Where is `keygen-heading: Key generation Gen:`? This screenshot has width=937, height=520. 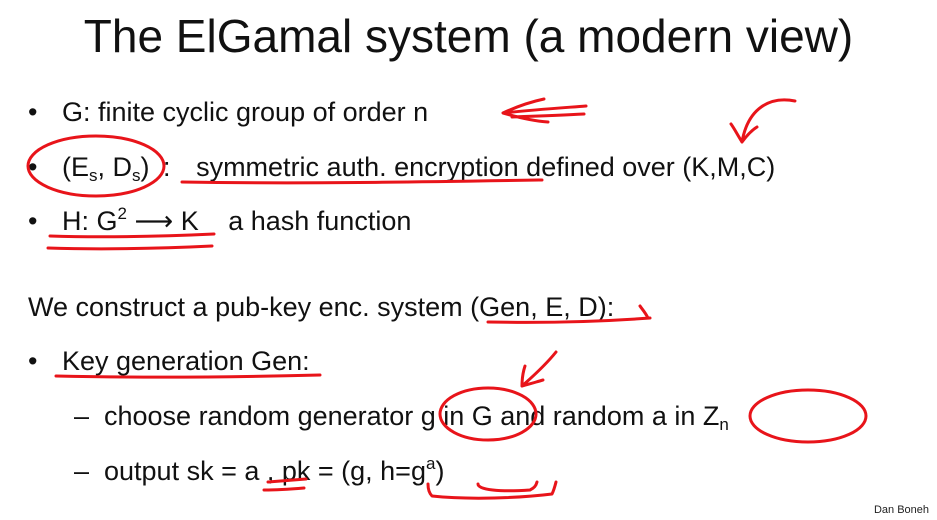
keygen-heading: Key generation Gen: is located at coordinates (186, 361).